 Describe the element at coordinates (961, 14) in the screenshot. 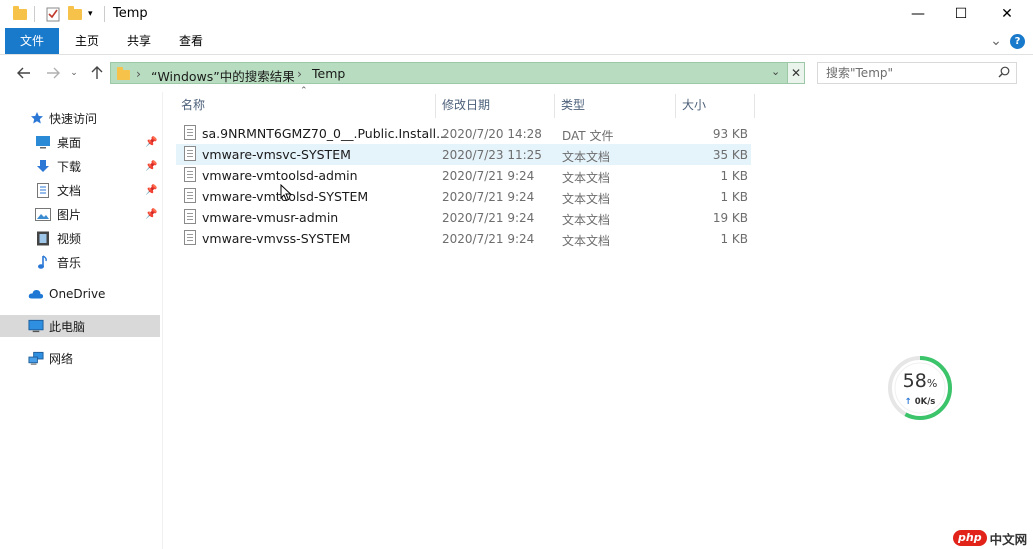

I see `maximize-button: ☐` at that location.